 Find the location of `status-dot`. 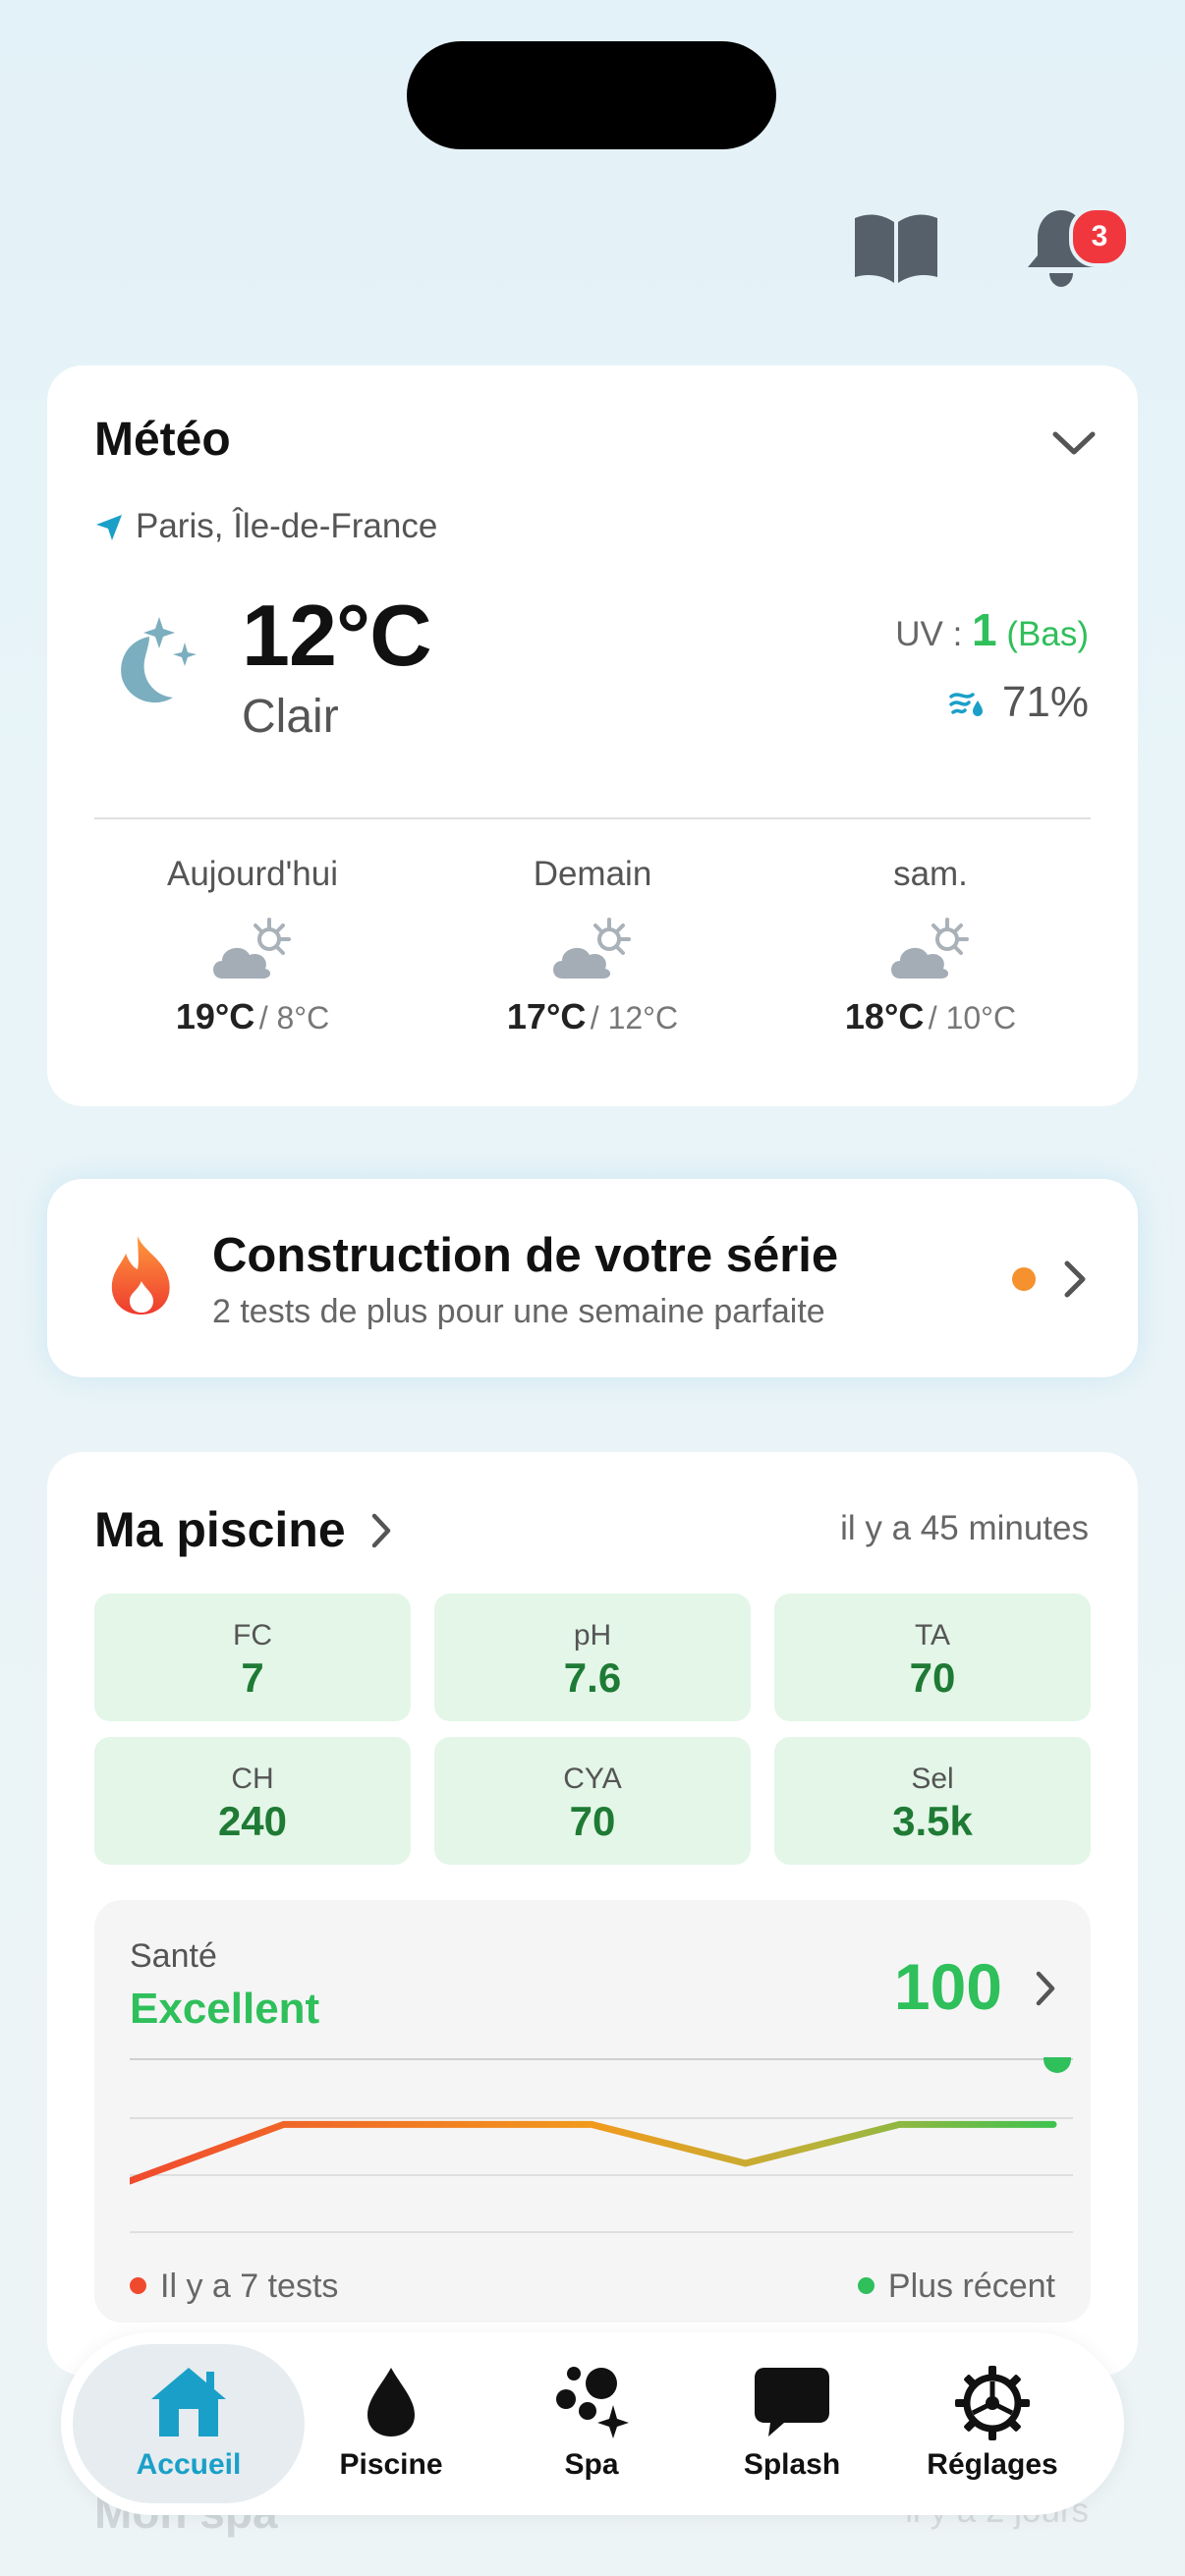

status-dot is located at coordinates (1024, 1279).